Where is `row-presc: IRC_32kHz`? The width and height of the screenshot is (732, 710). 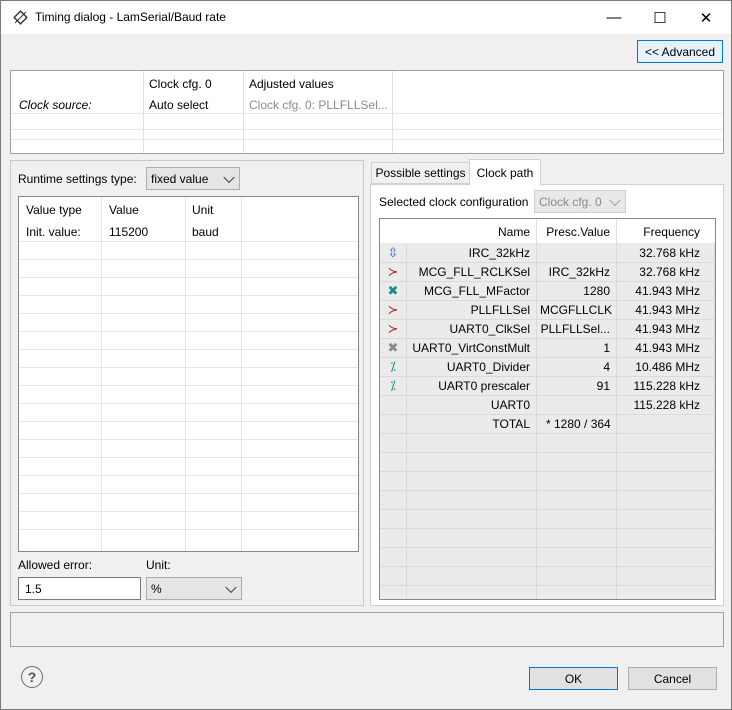
row-presc: IRC_32kHz is located at coordinates (579, 272).